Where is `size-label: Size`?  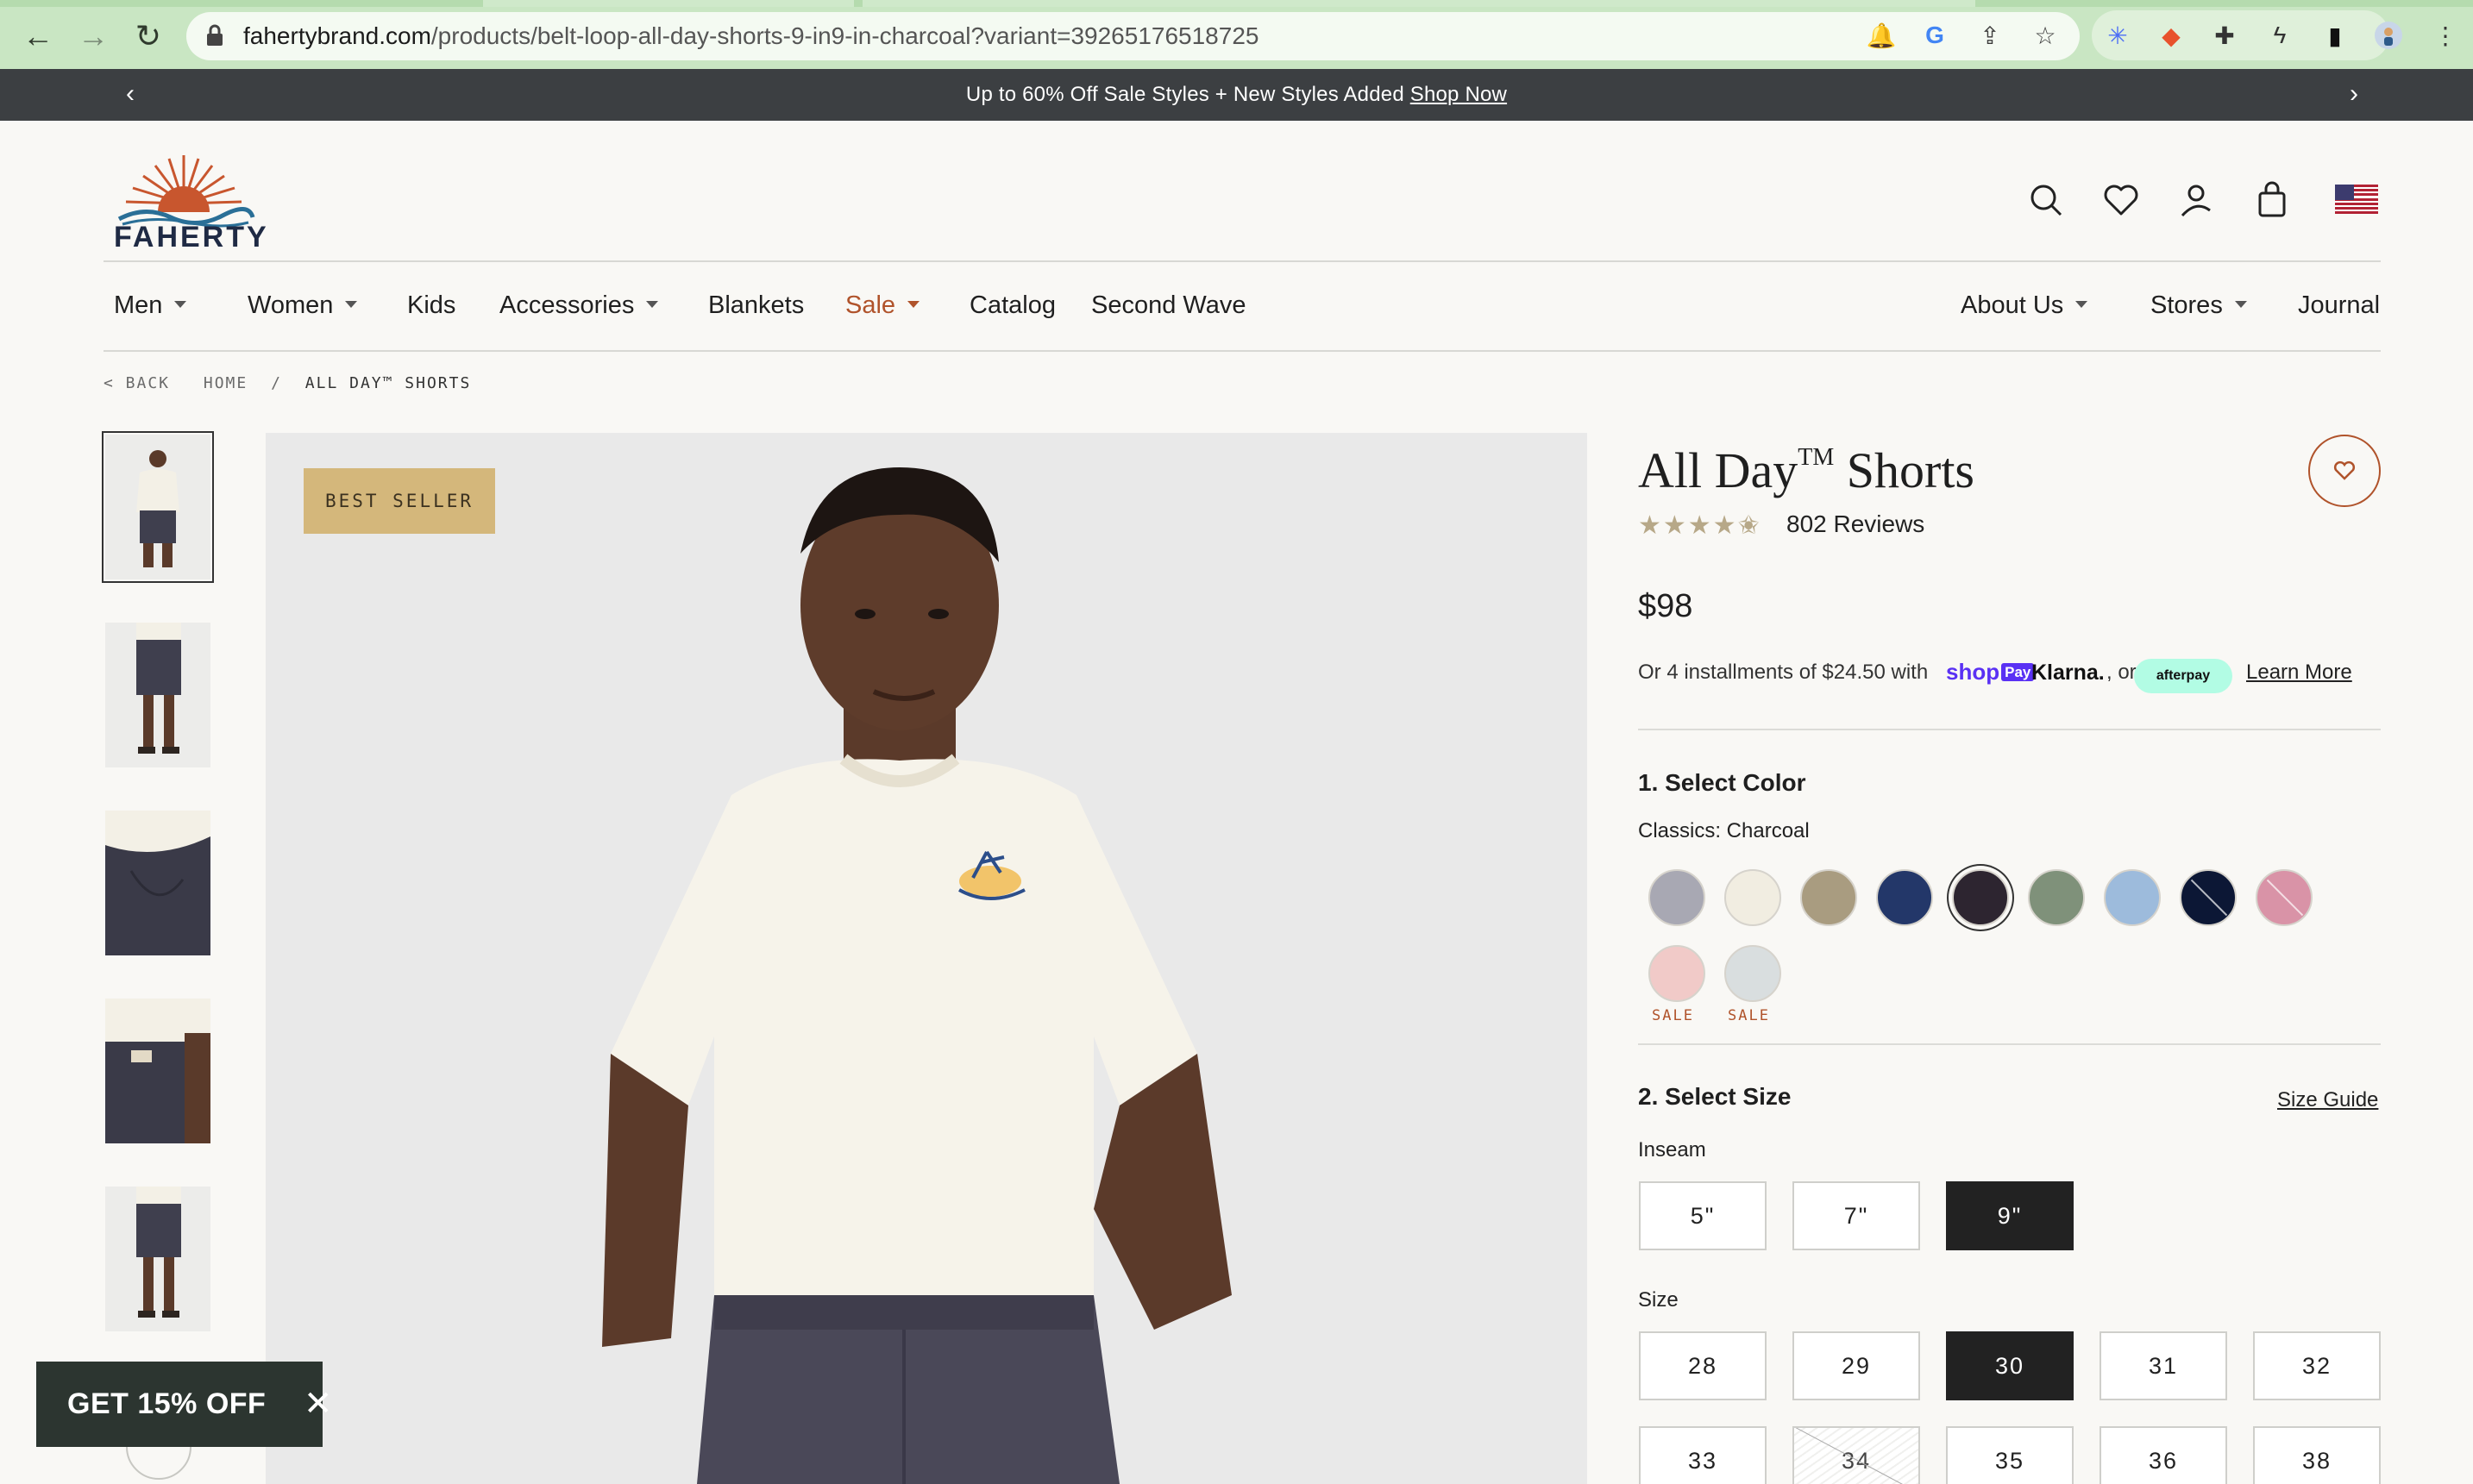 size-label: Size is located at coordinates (1658, 1300).